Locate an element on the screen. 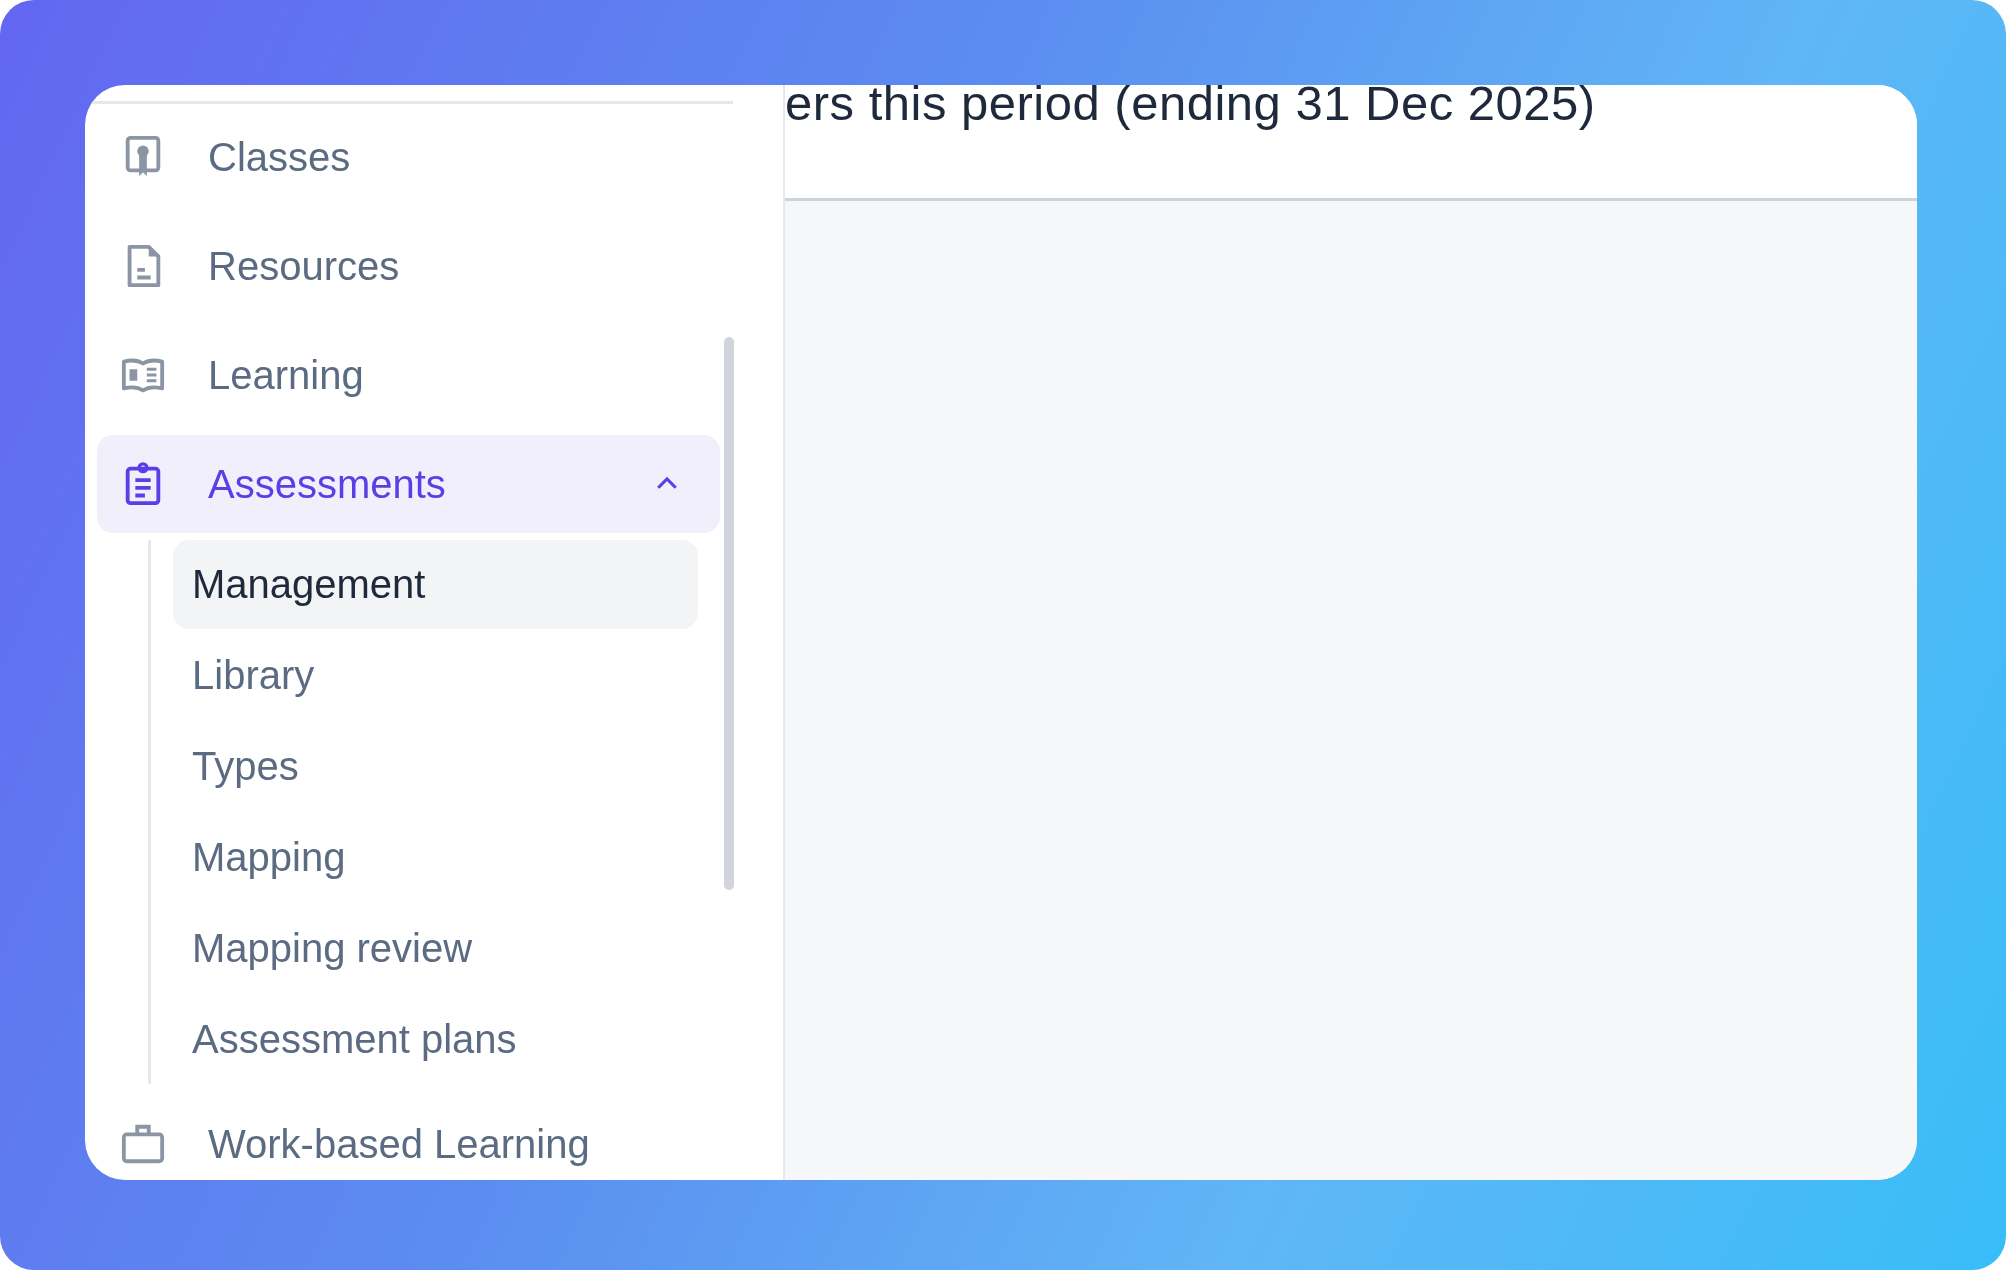 This screenshot has height=1270, width=2006. item-label: Work-based Learning is located at coordinates (399, 1144).